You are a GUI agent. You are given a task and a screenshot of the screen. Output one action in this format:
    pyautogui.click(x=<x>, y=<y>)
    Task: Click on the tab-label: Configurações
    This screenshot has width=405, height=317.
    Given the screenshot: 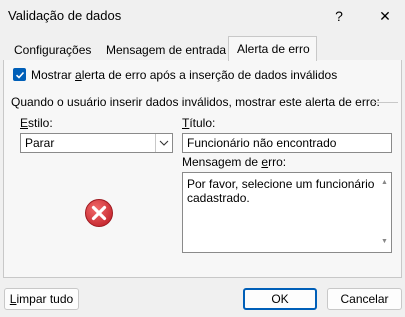 What is the action you would take?
    pyautogui.click(x=53, y=49)
    